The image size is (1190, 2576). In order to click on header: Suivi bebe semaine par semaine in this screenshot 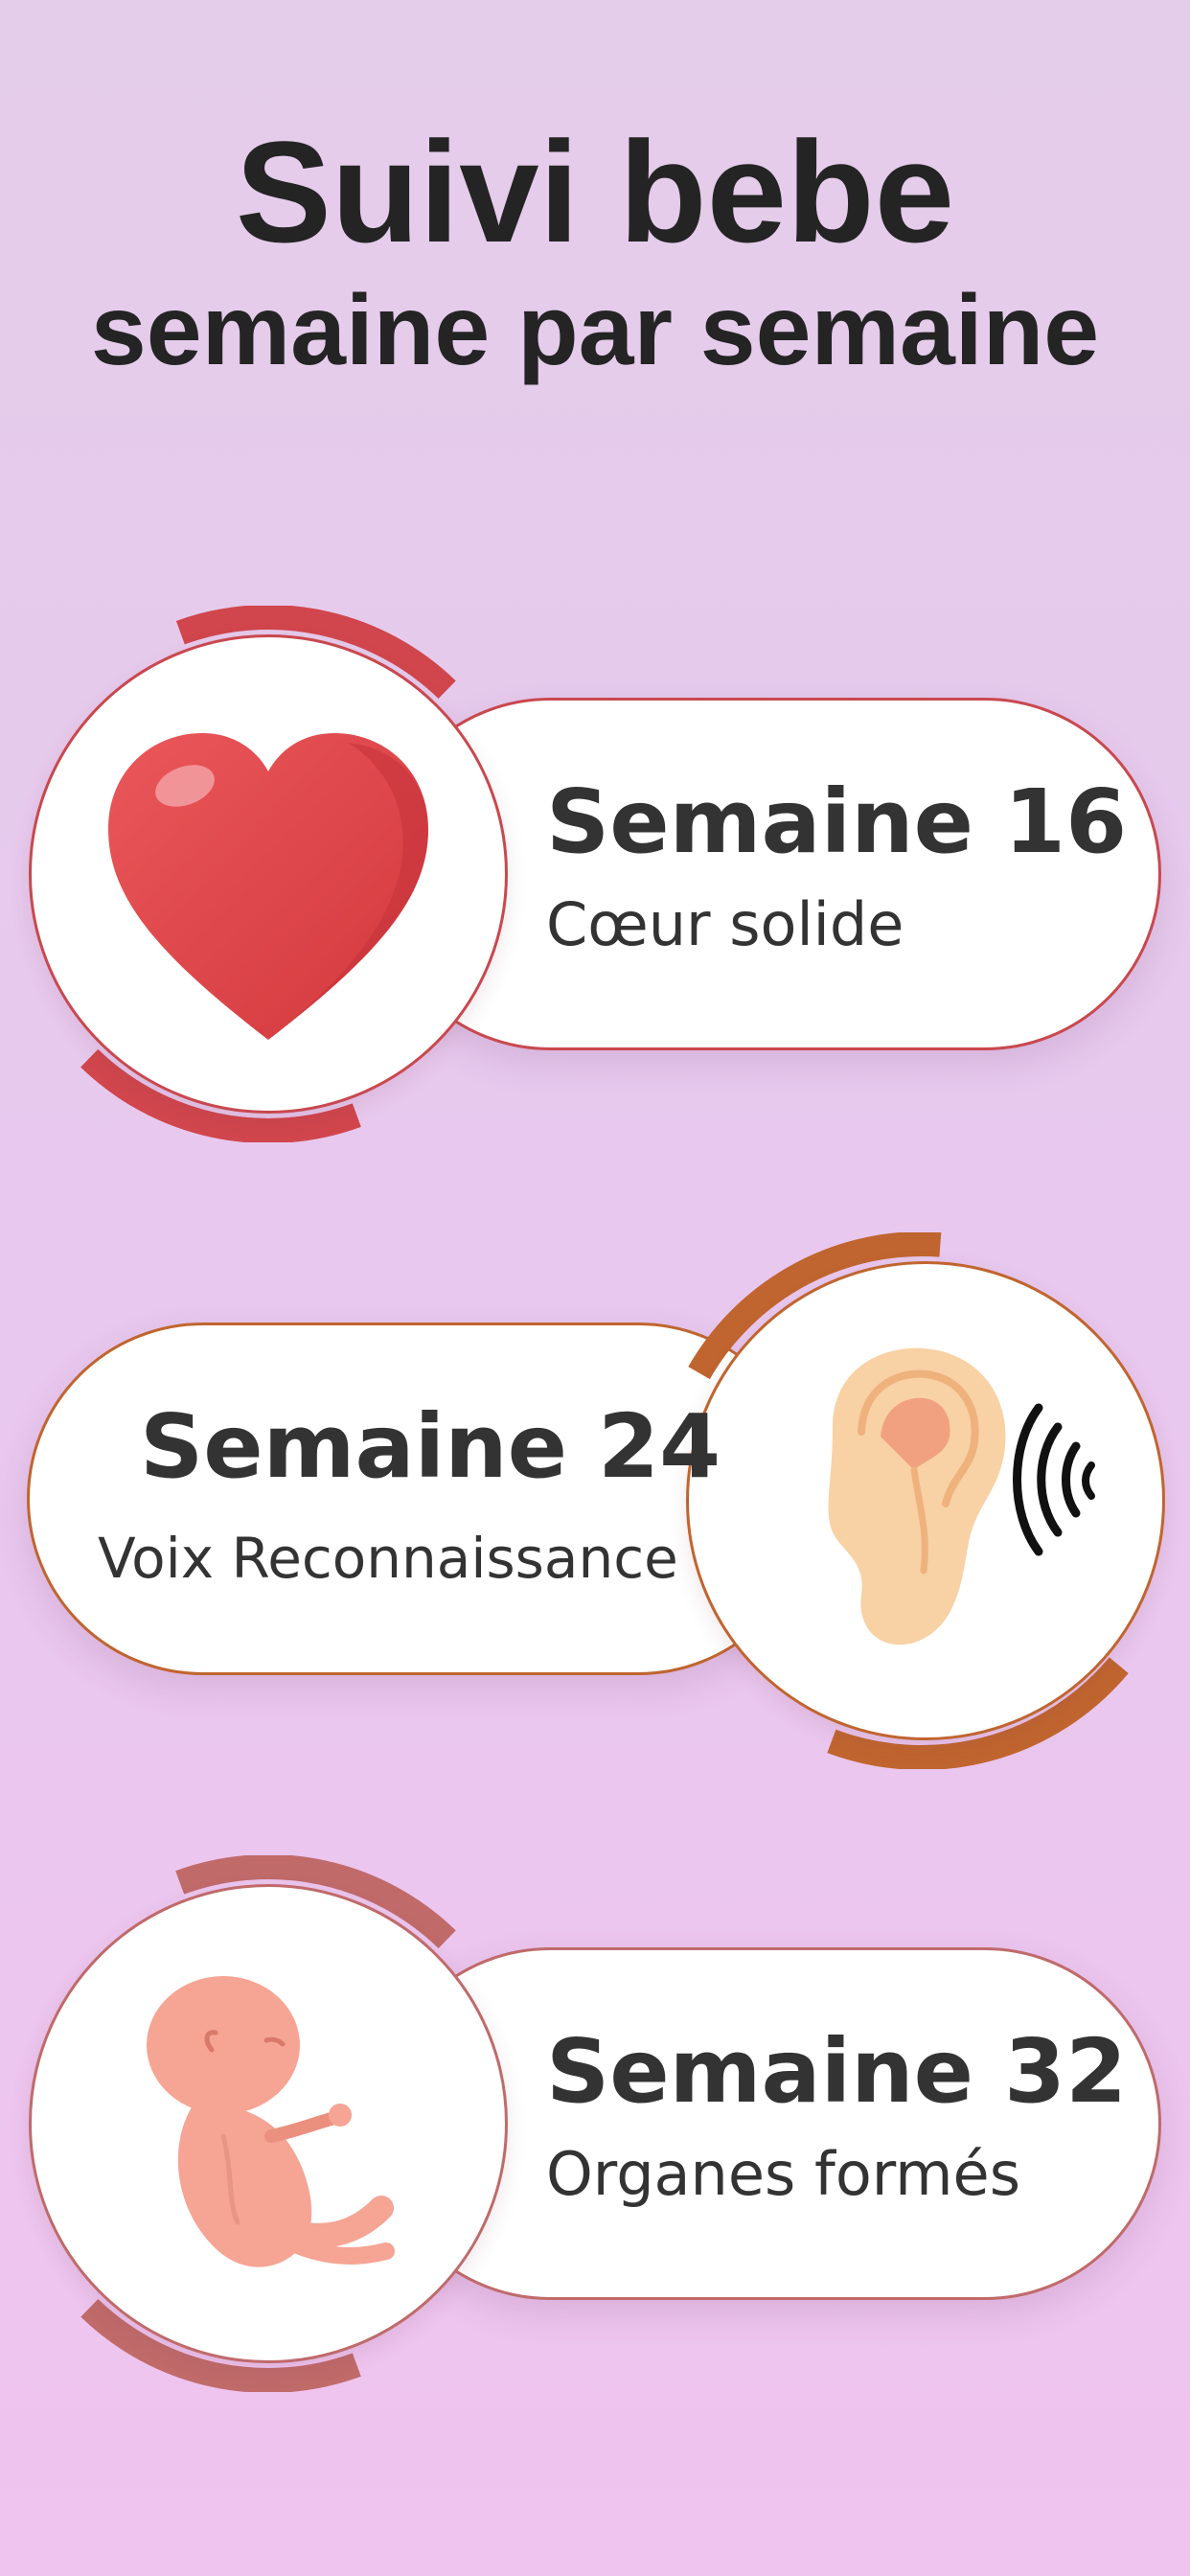, I will do `click(595, 254)`.